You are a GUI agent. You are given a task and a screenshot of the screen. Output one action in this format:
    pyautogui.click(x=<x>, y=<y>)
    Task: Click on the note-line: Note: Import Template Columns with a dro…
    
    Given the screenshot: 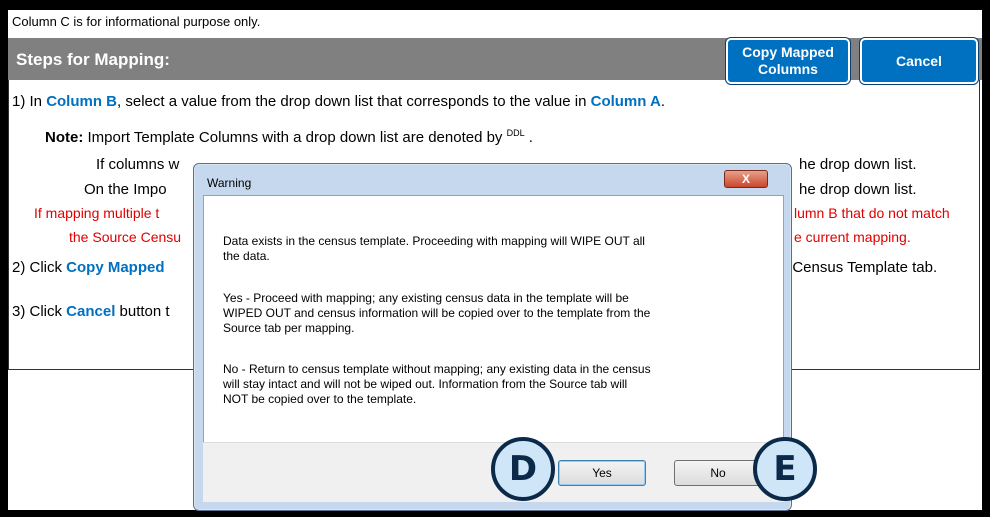 What is the action you would take?
    pyautogui.click(x=289, y=137)
    